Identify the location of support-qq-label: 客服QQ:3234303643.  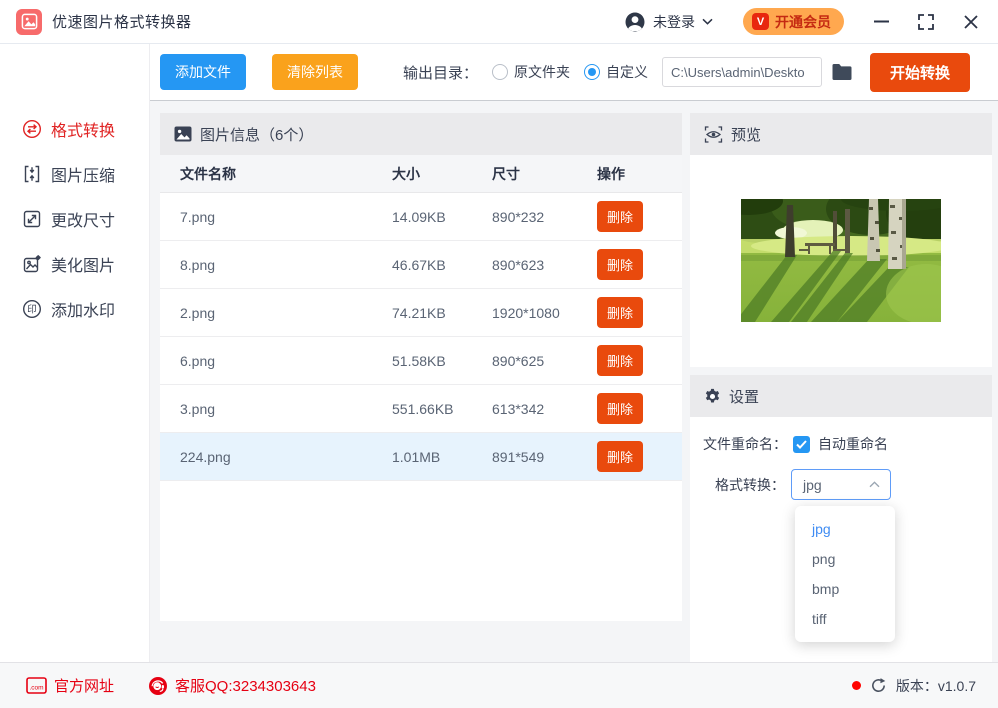
(245, 686).